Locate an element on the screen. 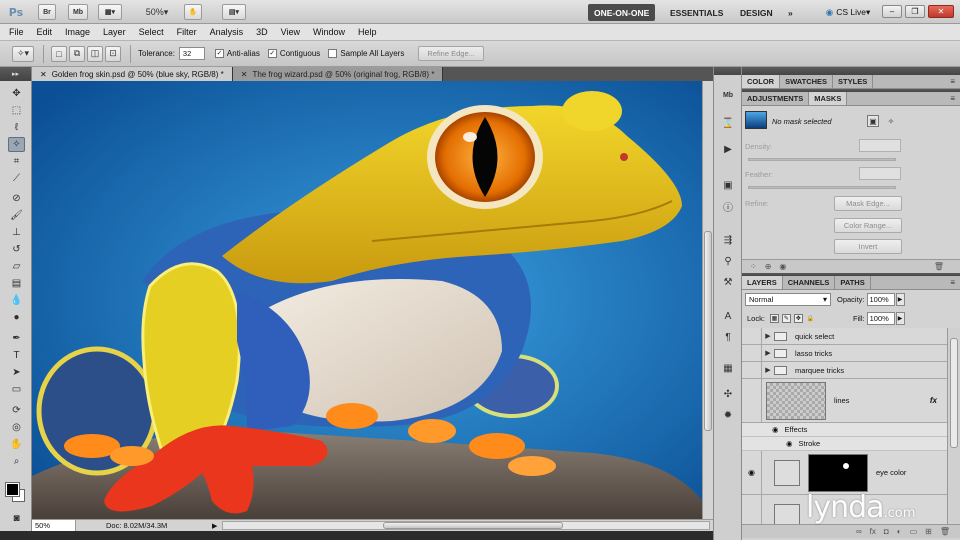 This screenshot has height=540, width=960. tab-channels: CHANNELS is located at coordinates (809, 282).